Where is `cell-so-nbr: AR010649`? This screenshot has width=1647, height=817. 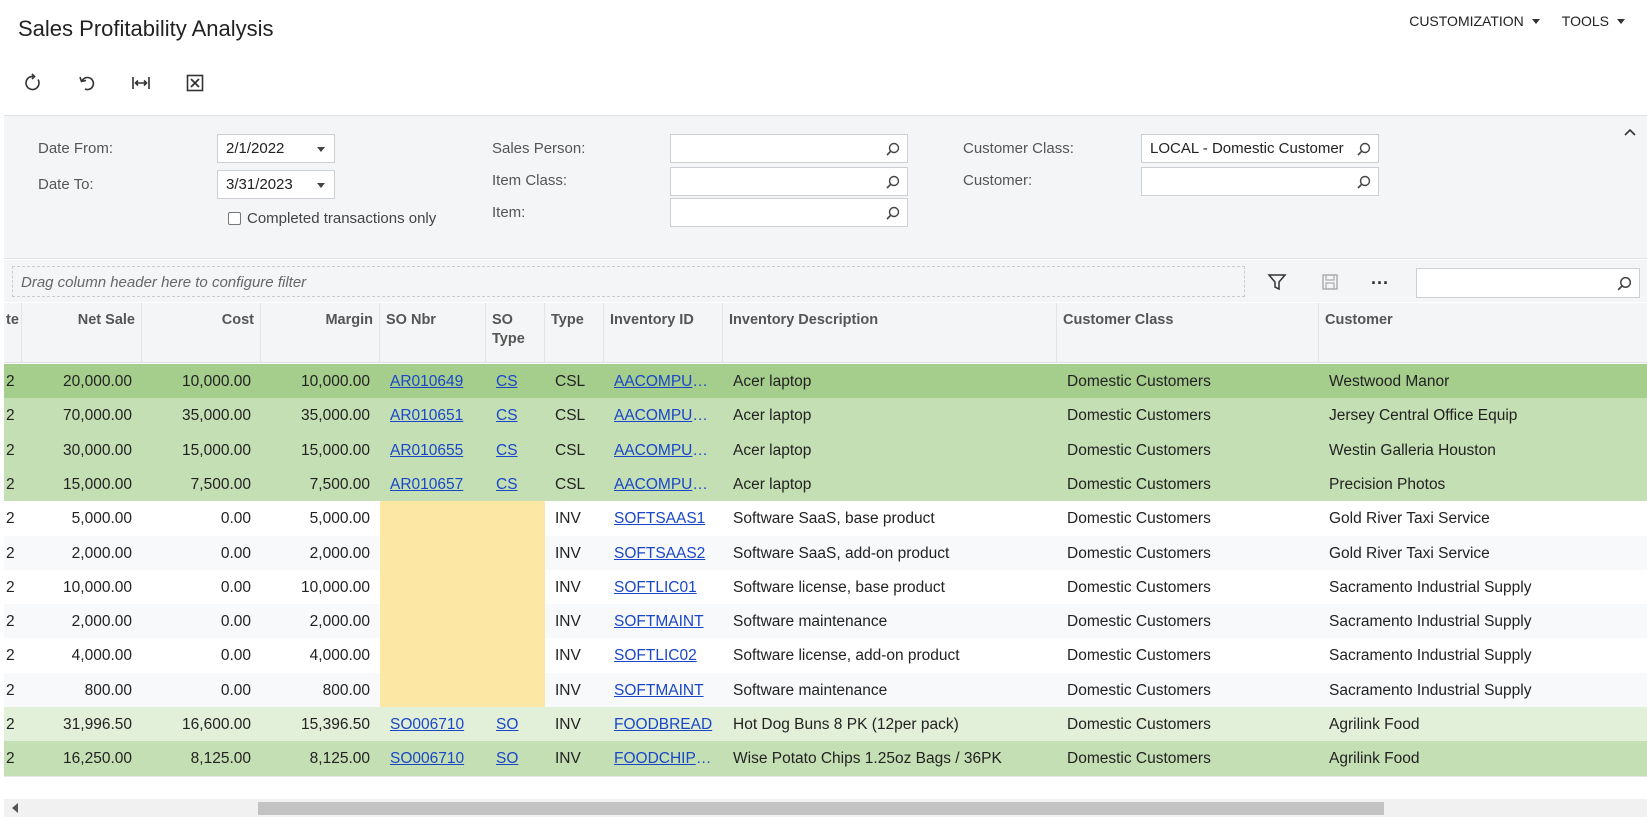
cell-so-nbr: AR010649 is located at coordinates (433, 382).